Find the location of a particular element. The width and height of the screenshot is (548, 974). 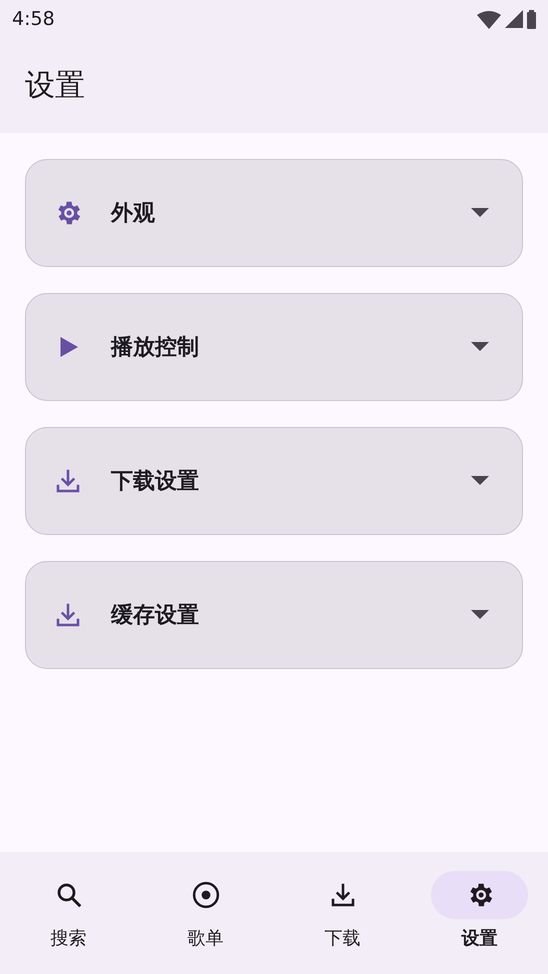

nav-label: 下载 is located at coordinates (342, 938).